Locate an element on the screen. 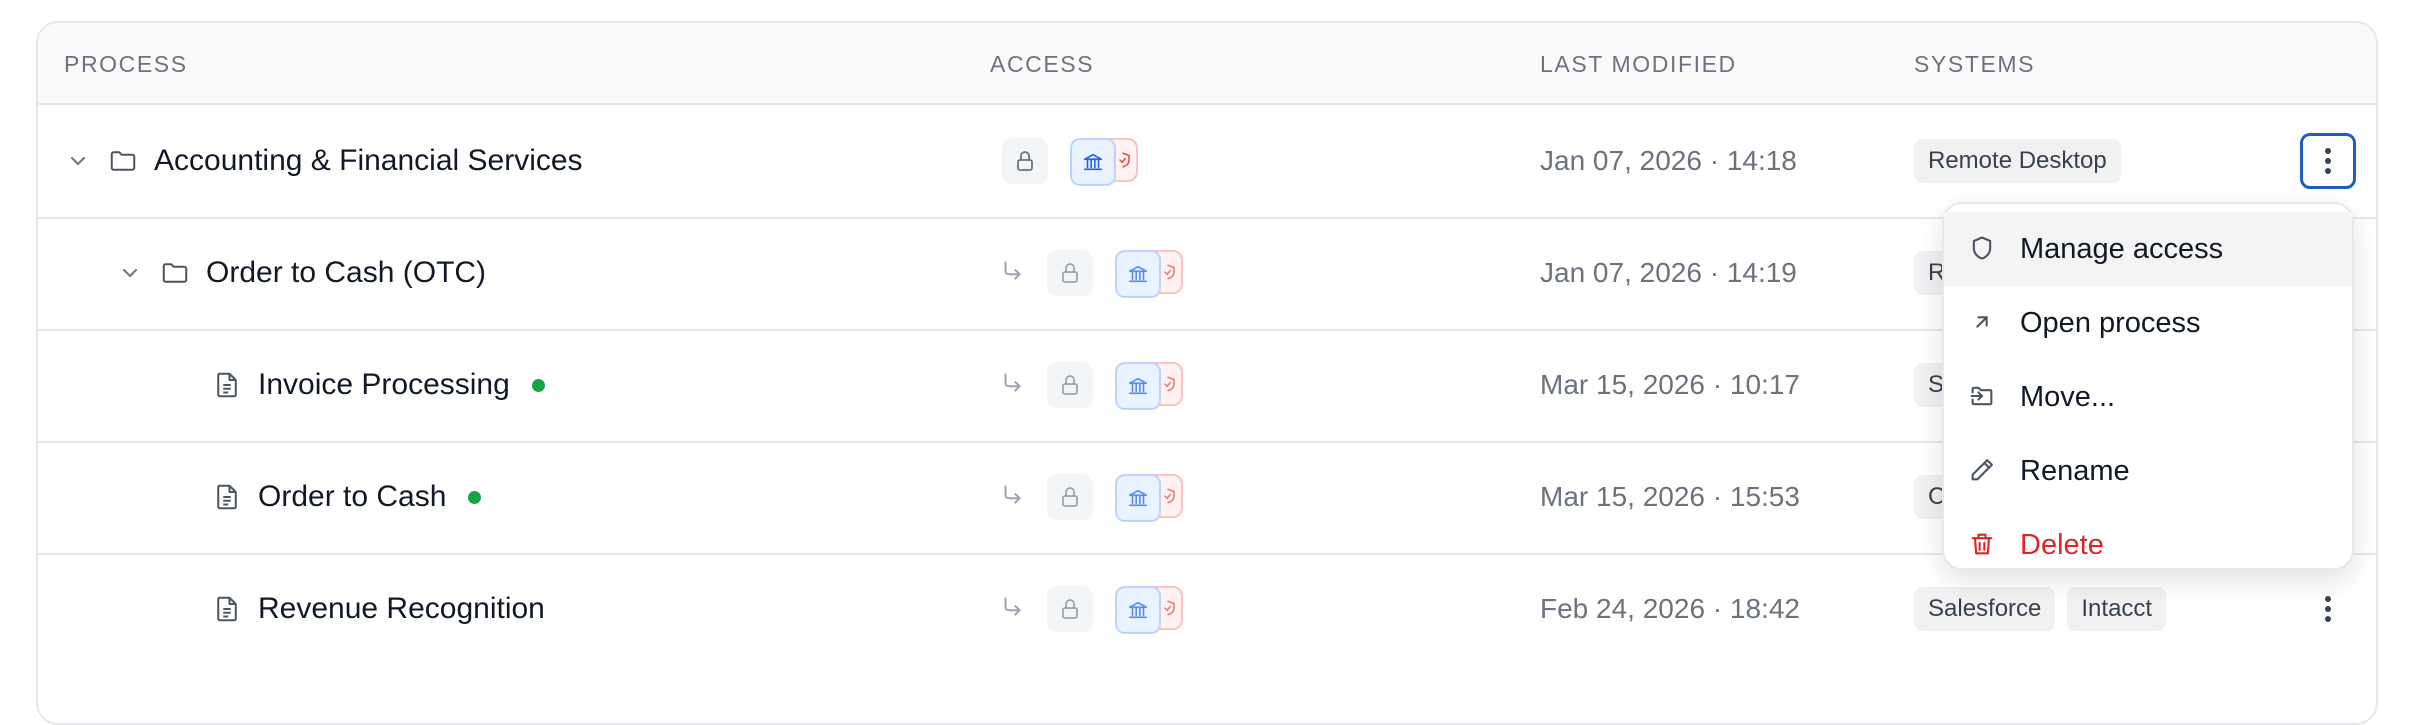  process-name: Invoice Processing is located at coordinates (384, 385).